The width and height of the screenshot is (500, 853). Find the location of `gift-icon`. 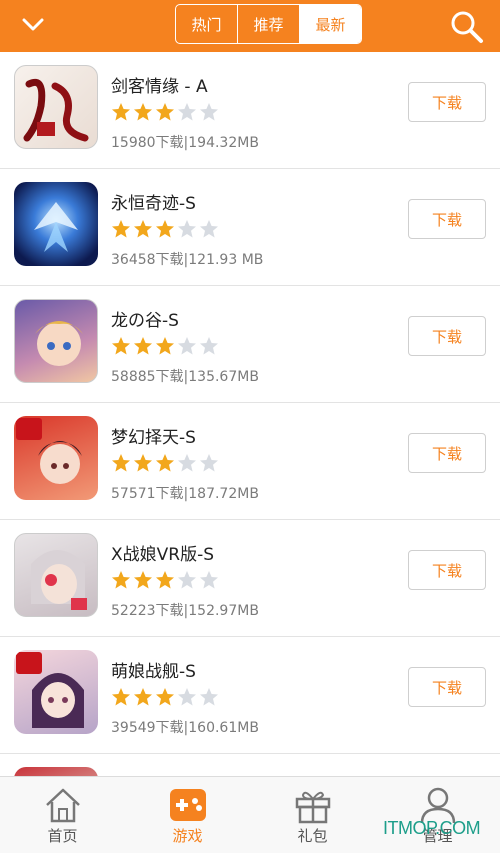

gift-icon is located at coordinates (312, 807).